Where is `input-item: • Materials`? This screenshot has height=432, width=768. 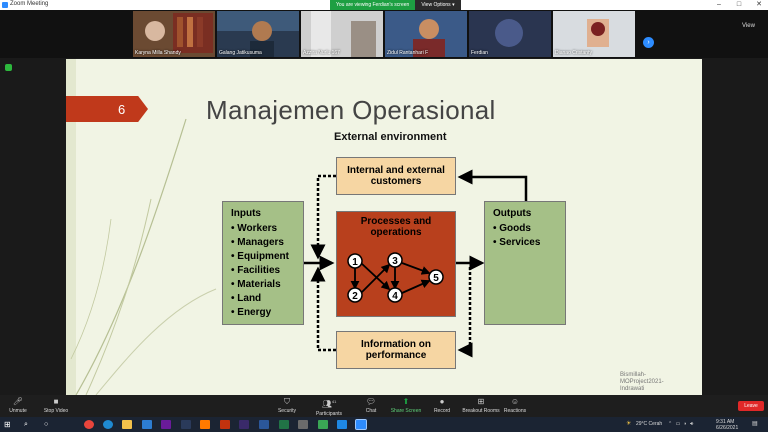 input-item: • Materials is located at coordinates (256, 284).